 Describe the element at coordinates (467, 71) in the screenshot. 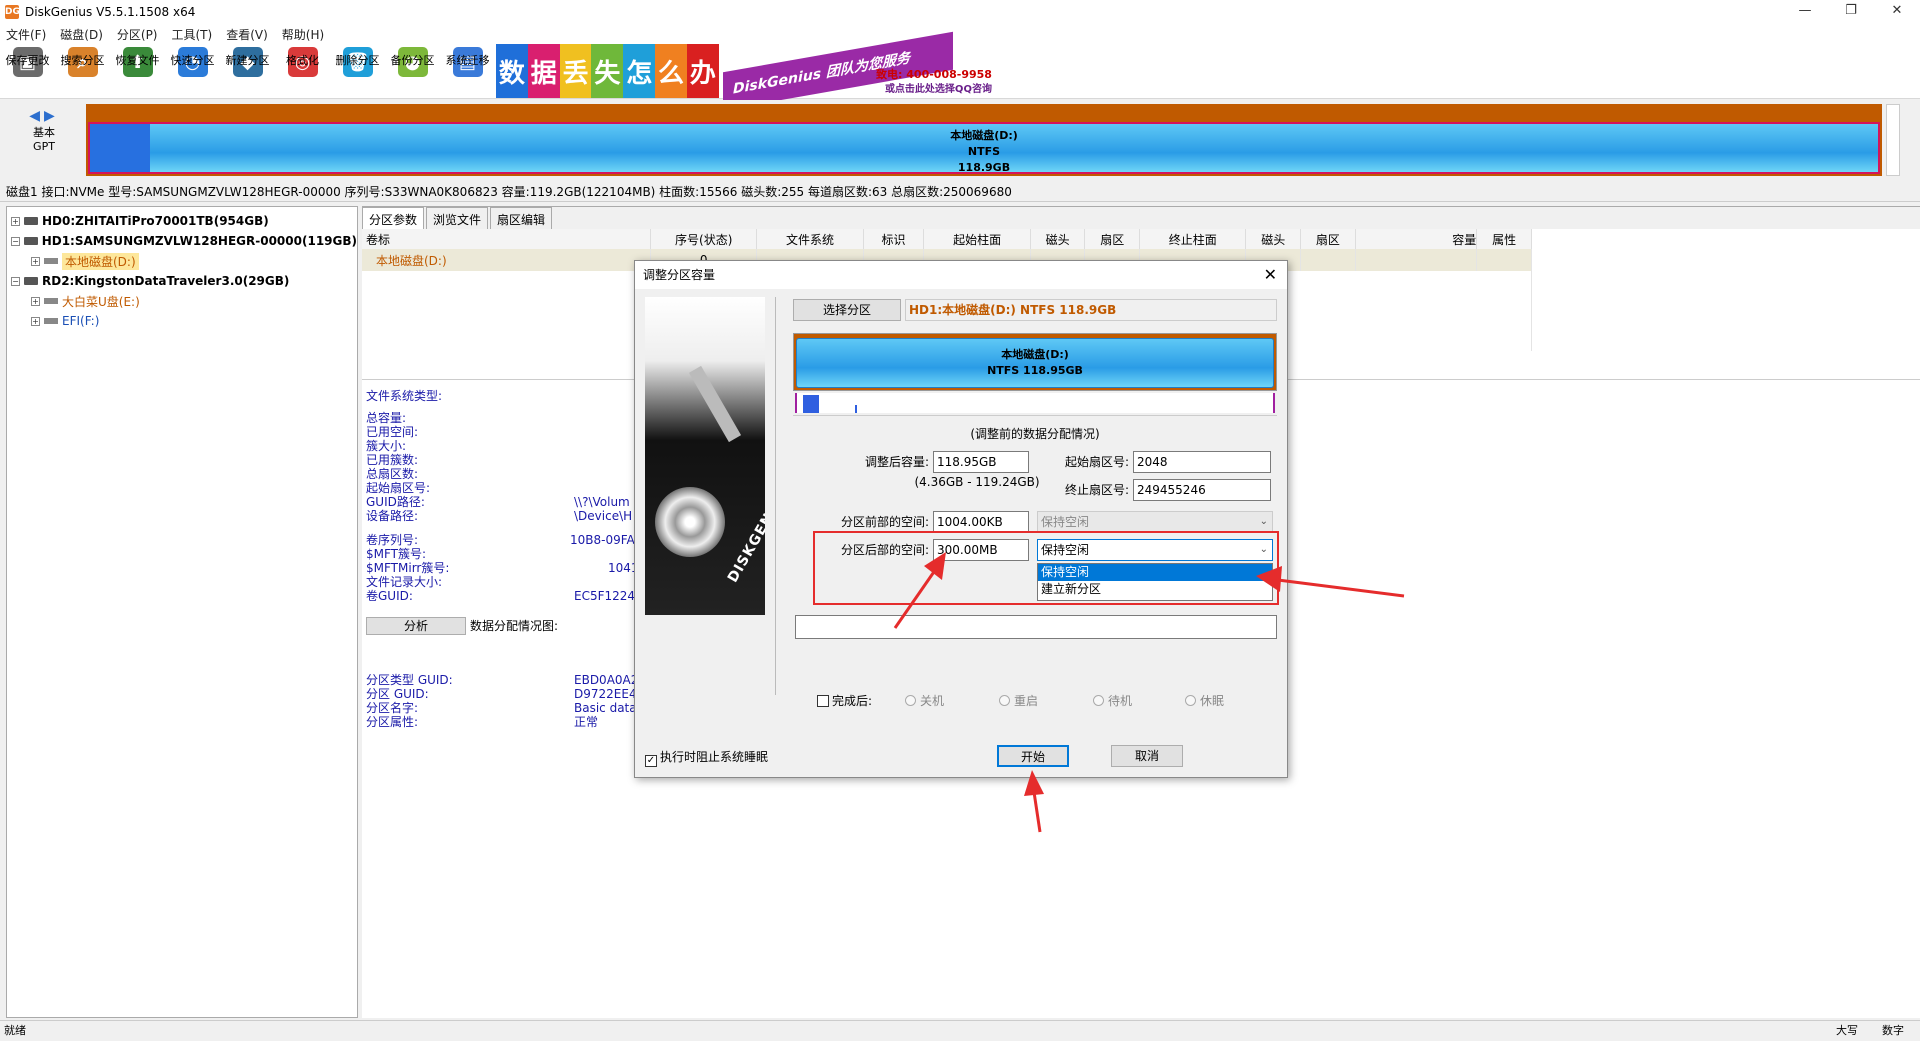

I see `system-migrate-button: ▤ 系统迁移` at that location.